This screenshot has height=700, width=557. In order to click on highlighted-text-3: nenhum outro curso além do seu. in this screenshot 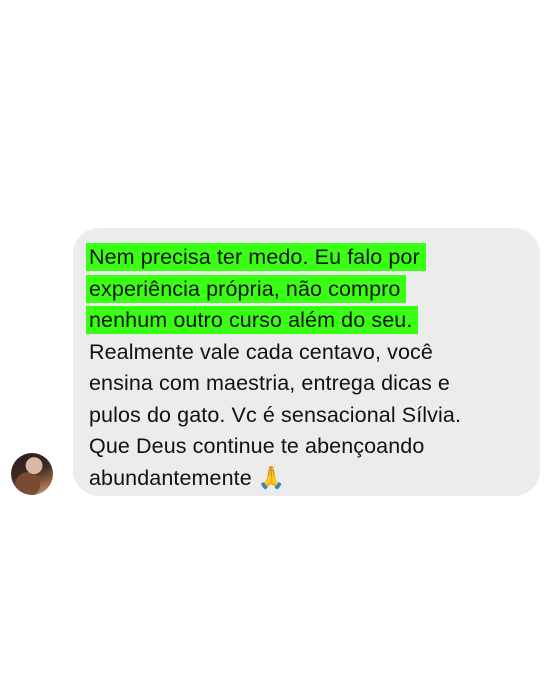, I will do `click(252, 320)`.